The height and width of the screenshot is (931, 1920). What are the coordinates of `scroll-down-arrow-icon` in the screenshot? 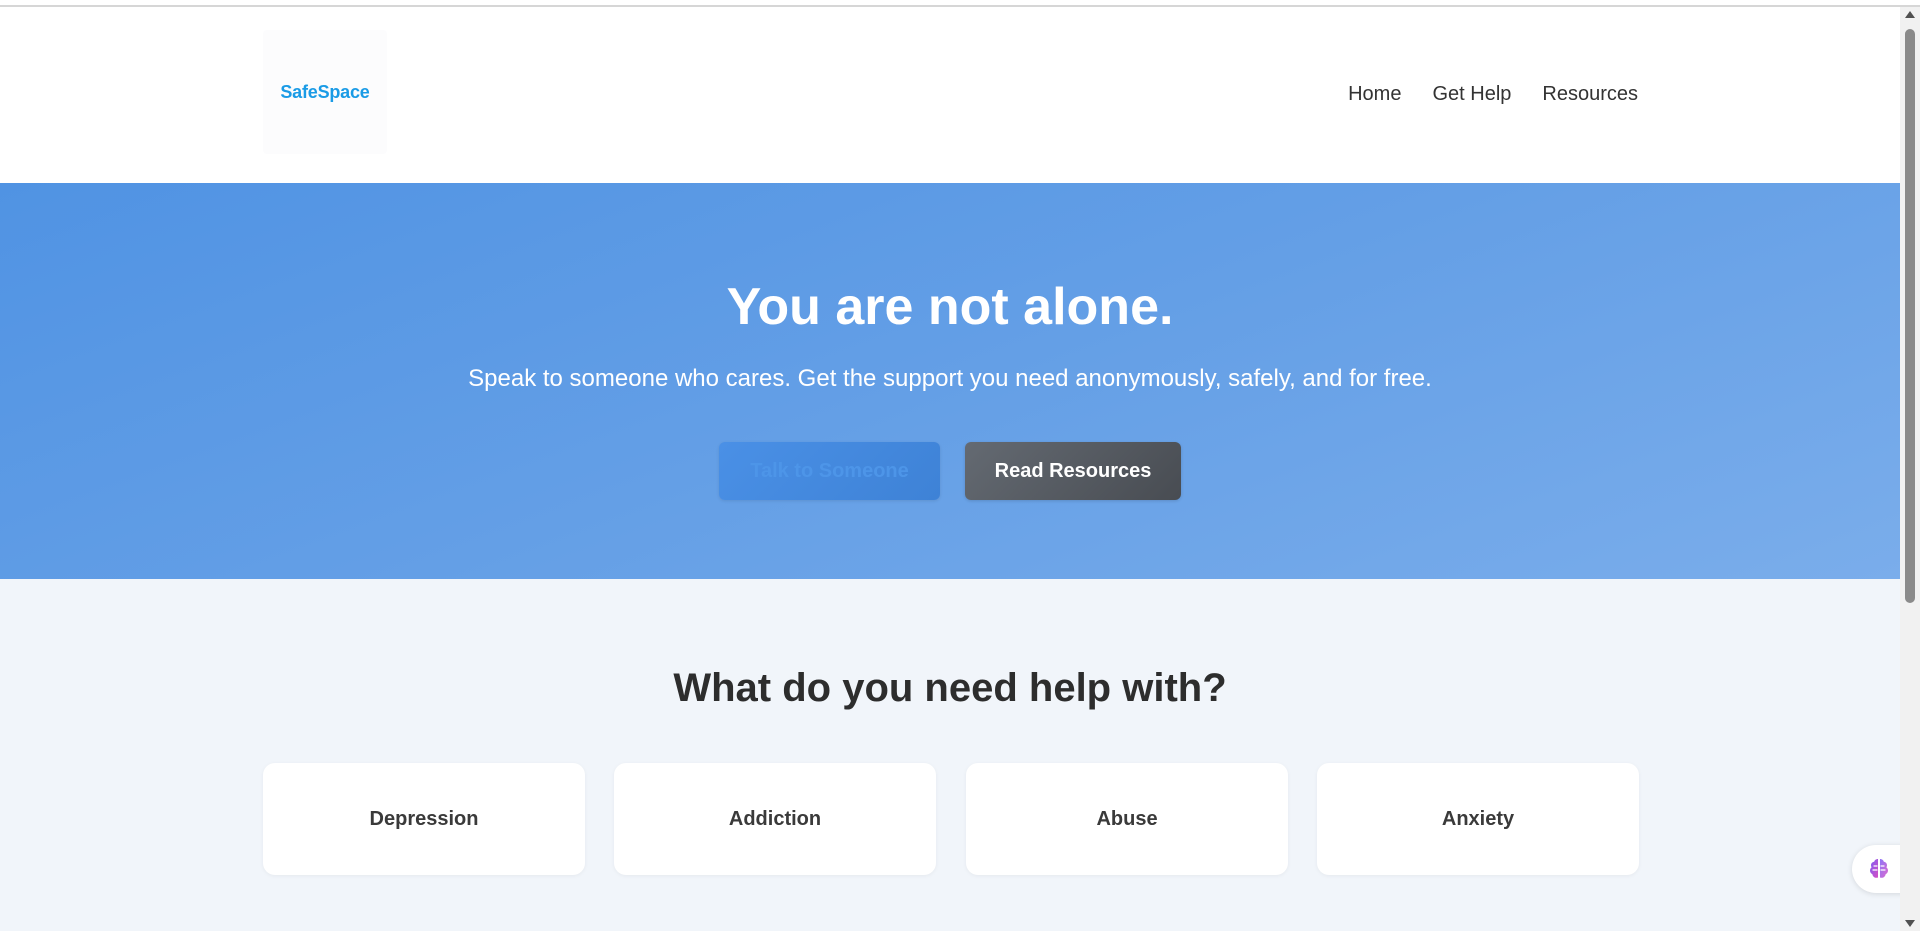 It's located at (1910, 923).